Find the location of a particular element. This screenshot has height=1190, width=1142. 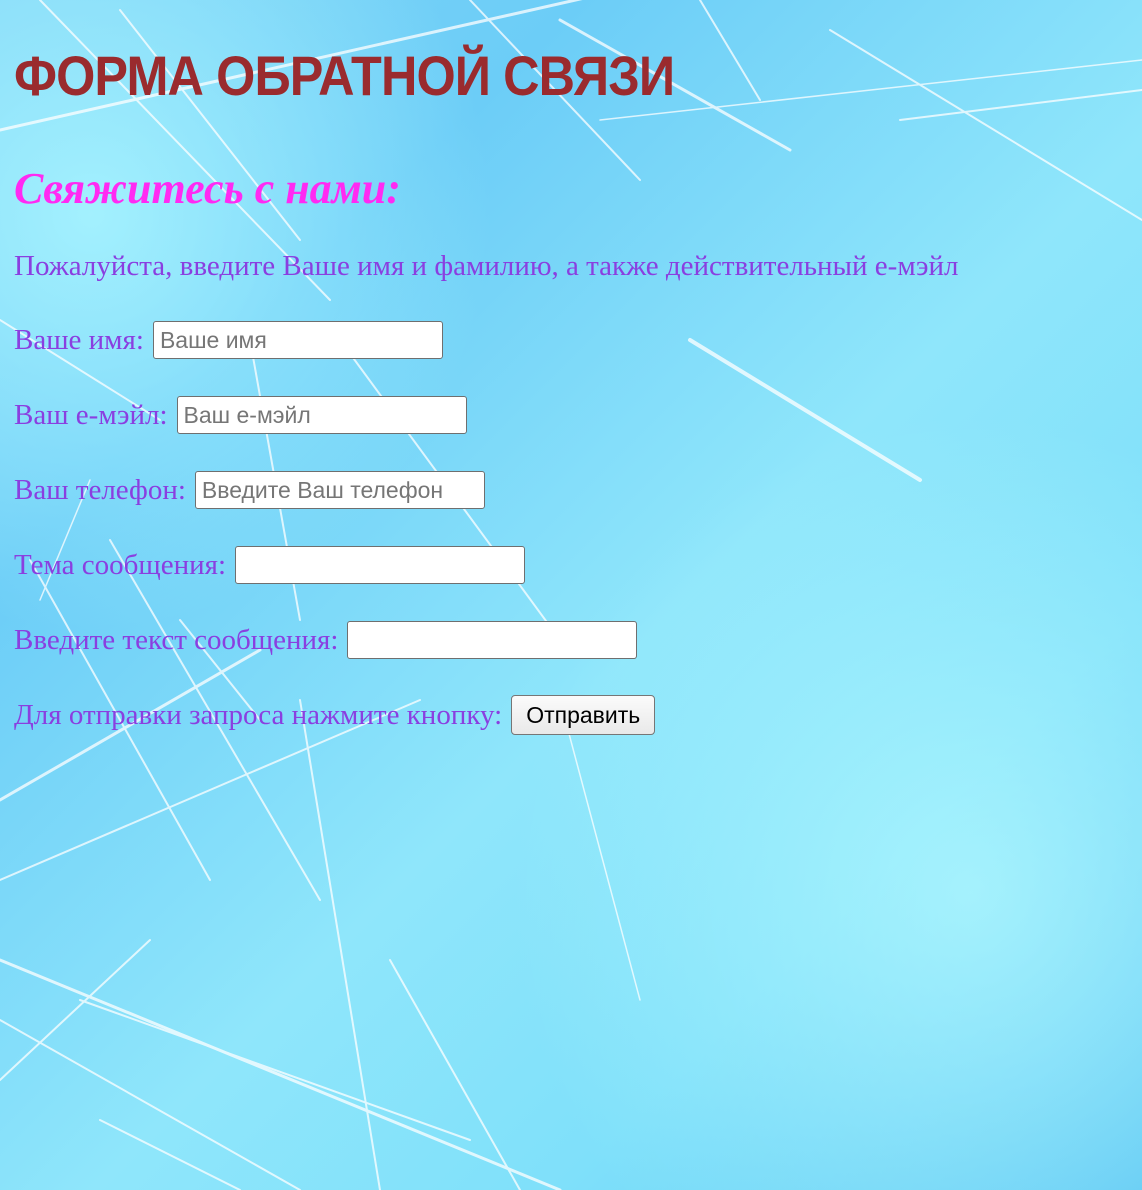

message-row: Введите текст сообщения: is located at coordinates (578, 640).